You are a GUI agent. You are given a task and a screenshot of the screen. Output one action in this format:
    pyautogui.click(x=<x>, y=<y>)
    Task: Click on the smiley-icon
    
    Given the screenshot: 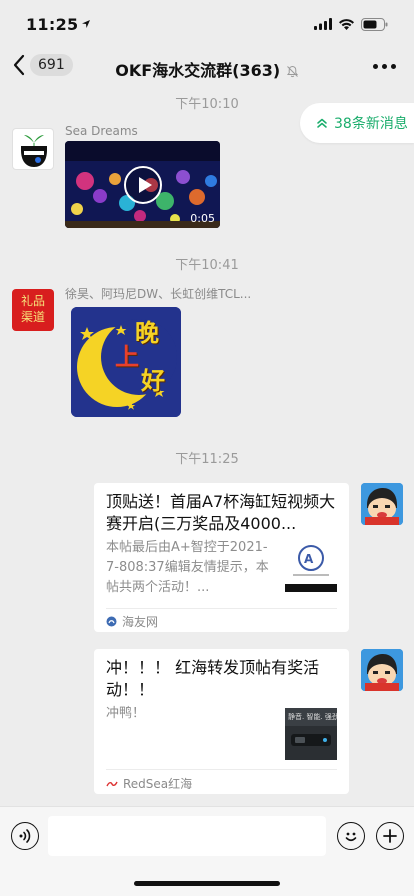 What is the action you would take?
    pyautogui.click(x=351, y=837)
    